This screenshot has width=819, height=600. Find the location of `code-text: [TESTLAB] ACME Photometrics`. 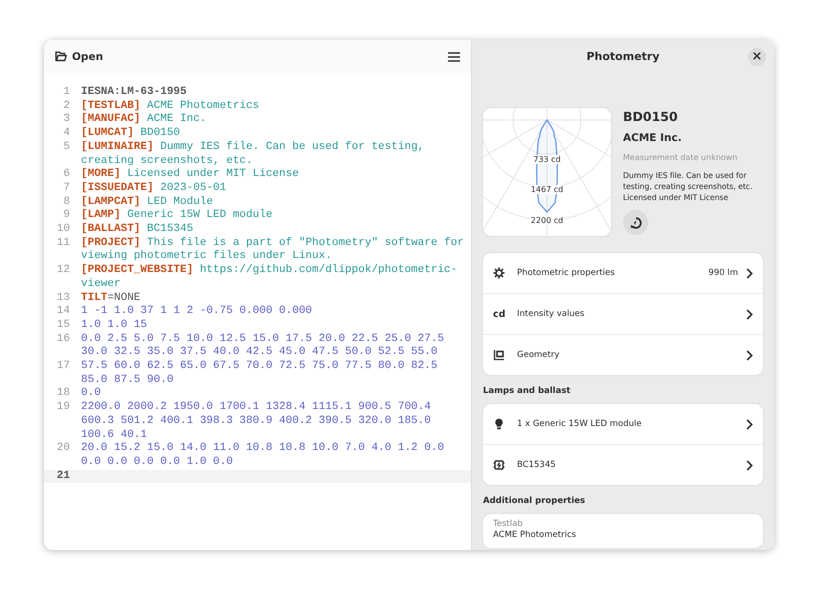

code-text: [TESTLAB] ACME Photometrics is located at coordinates (170, 106).